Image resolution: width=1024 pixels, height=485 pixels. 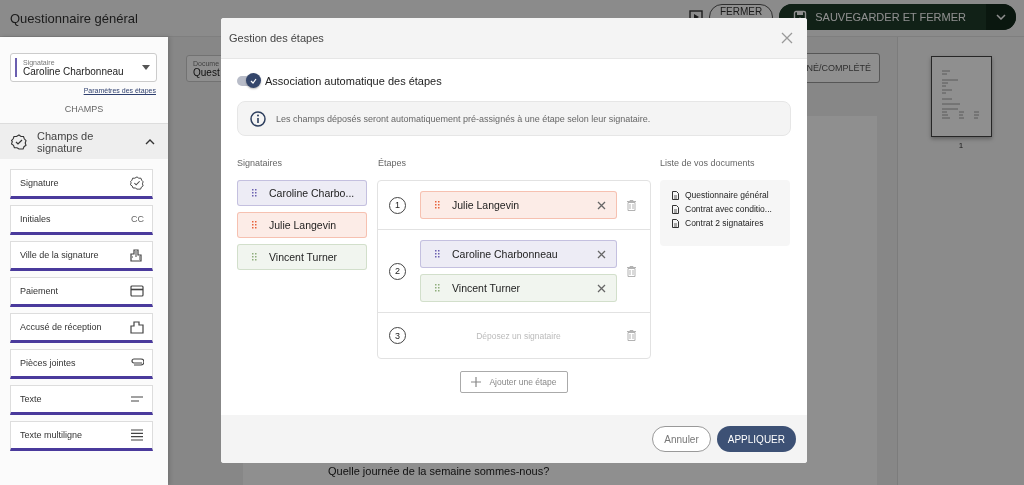 What do you see at coordinates (74, 18) in the screenshot?
I see `document-title: Questionnaire général` at bounding box center [74, 18].